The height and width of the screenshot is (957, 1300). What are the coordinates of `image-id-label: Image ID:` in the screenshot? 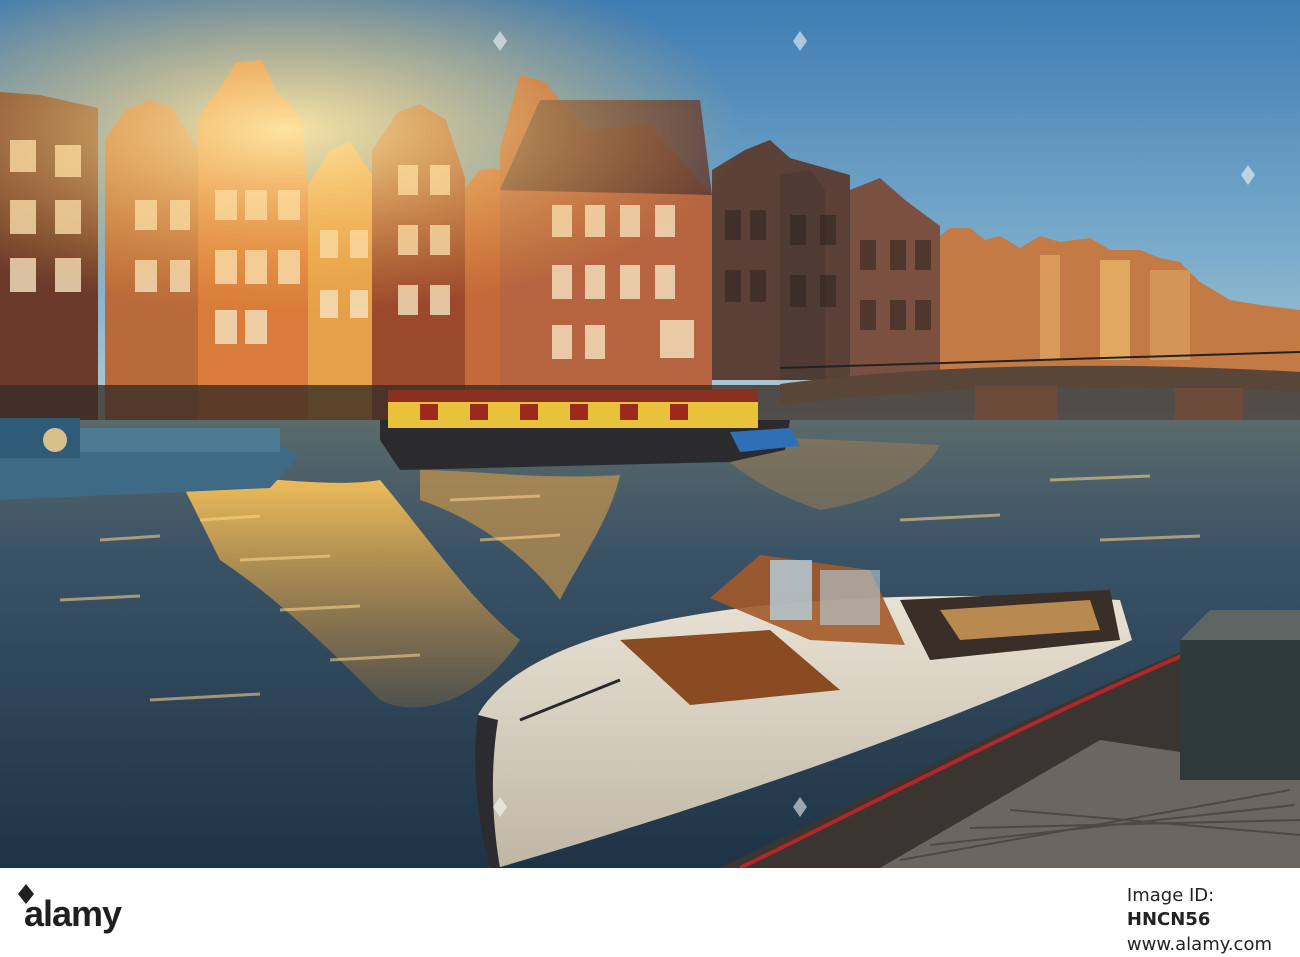 It's located at (1170, 895).